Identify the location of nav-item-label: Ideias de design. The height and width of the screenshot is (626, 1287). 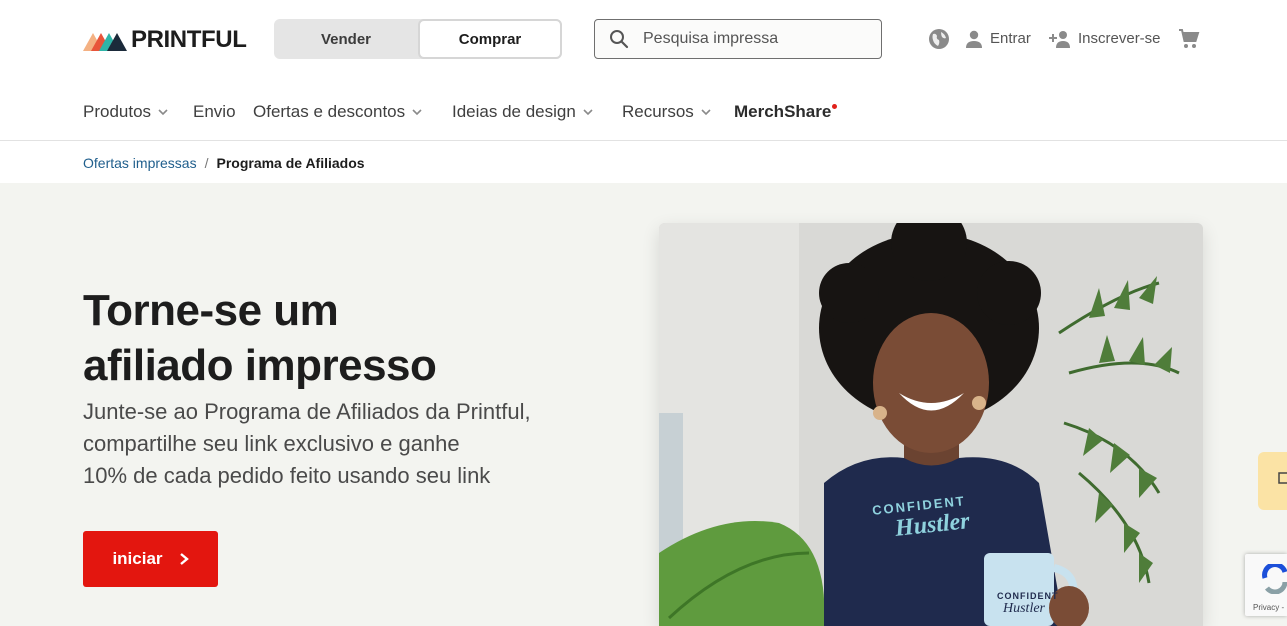
(514, 111).